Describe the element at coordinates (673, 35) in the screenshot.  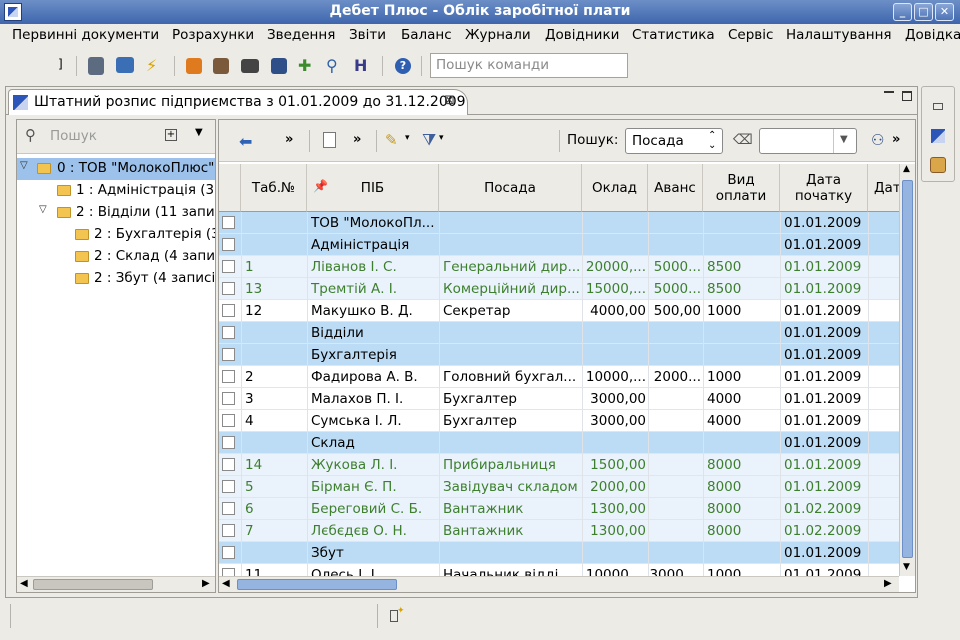
I see `menu-item-statistics: Статистика` at that location.